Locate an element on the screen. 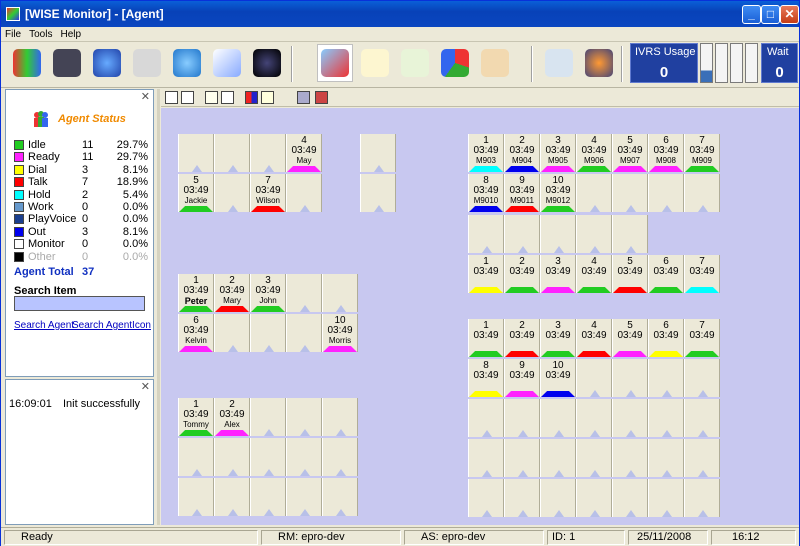  agent-cell: 5 03:49 M907 is located at coordinates (630, 153).